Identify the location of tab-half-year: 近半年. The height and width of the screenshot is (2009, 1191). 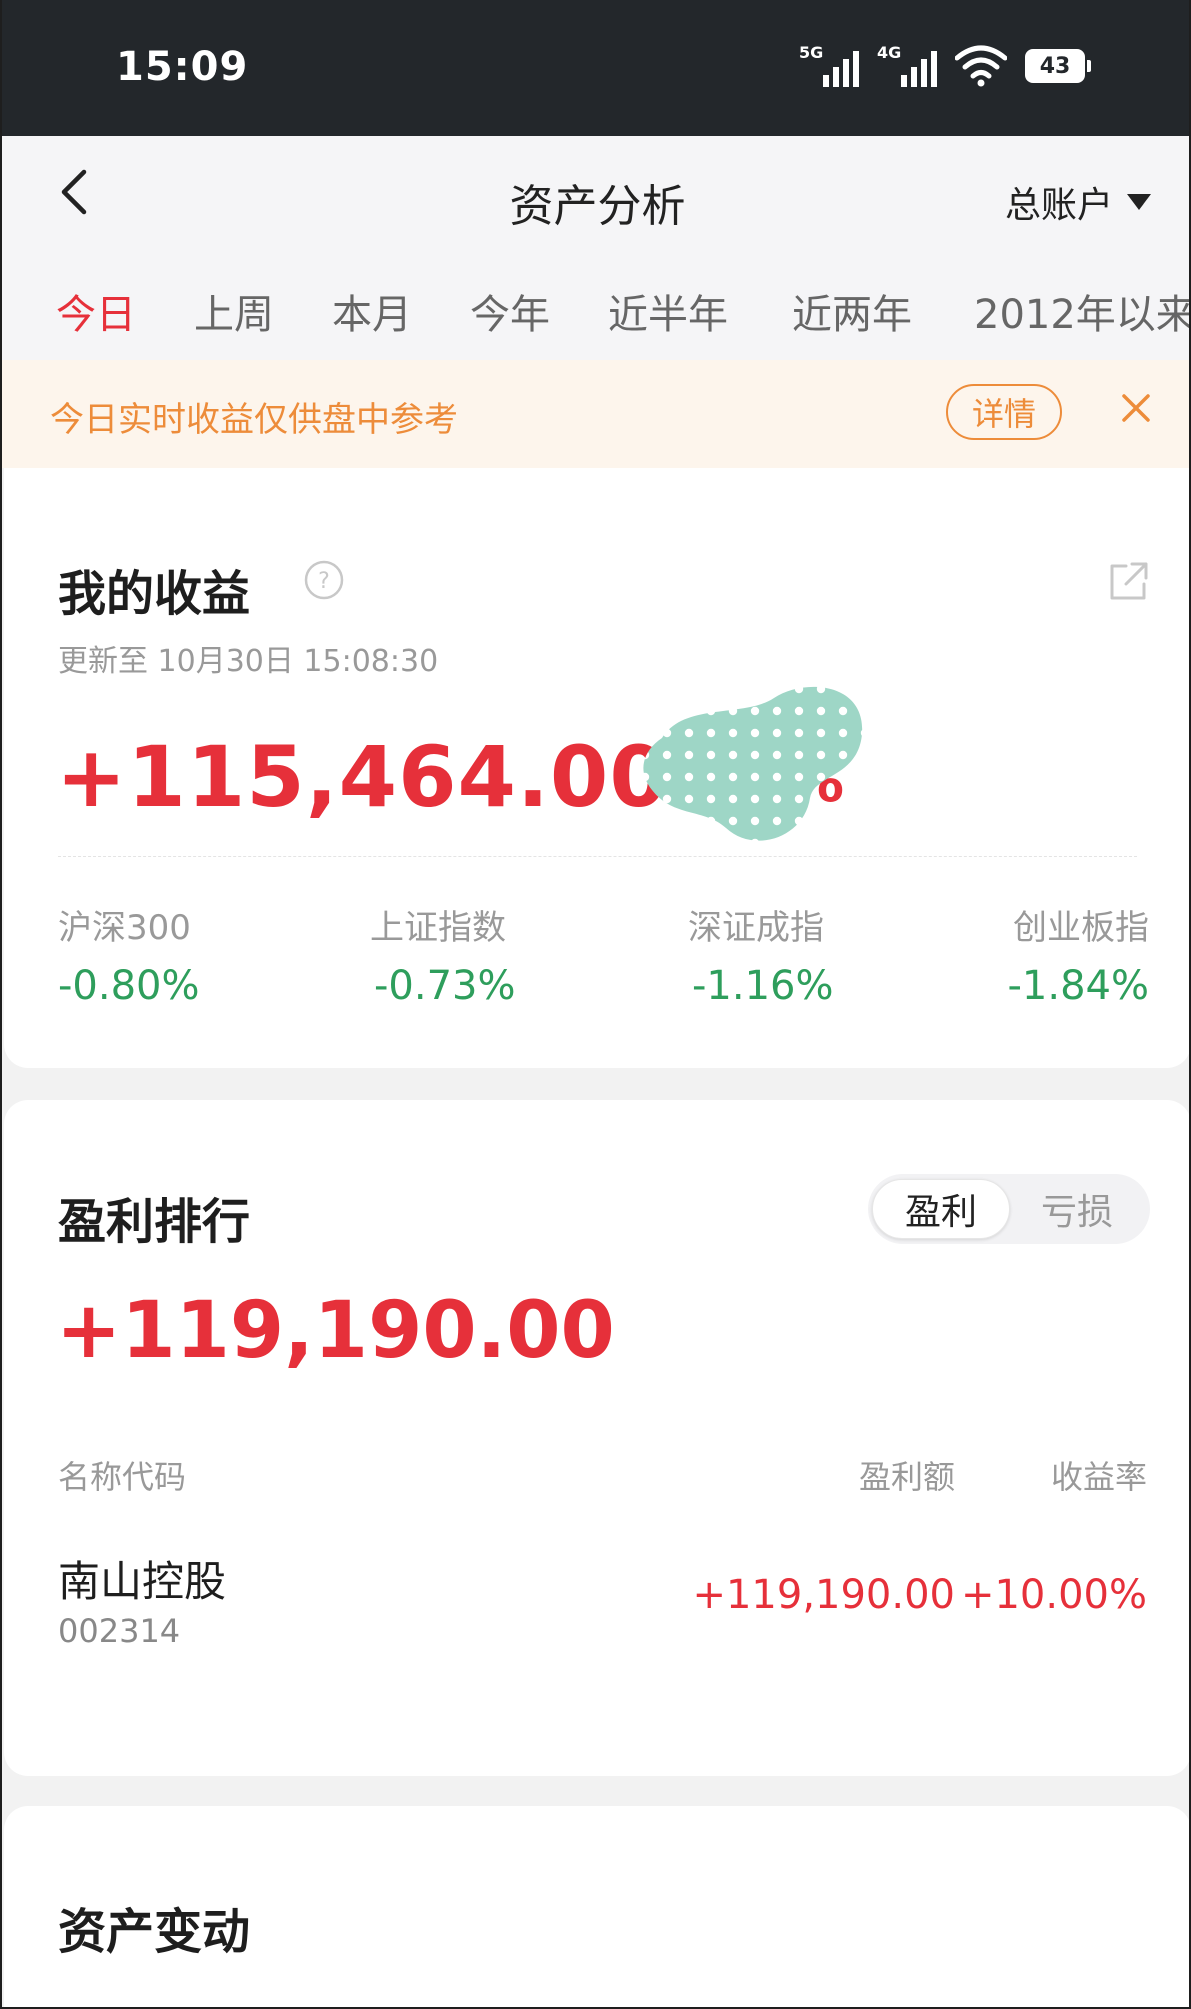
(668, 311).